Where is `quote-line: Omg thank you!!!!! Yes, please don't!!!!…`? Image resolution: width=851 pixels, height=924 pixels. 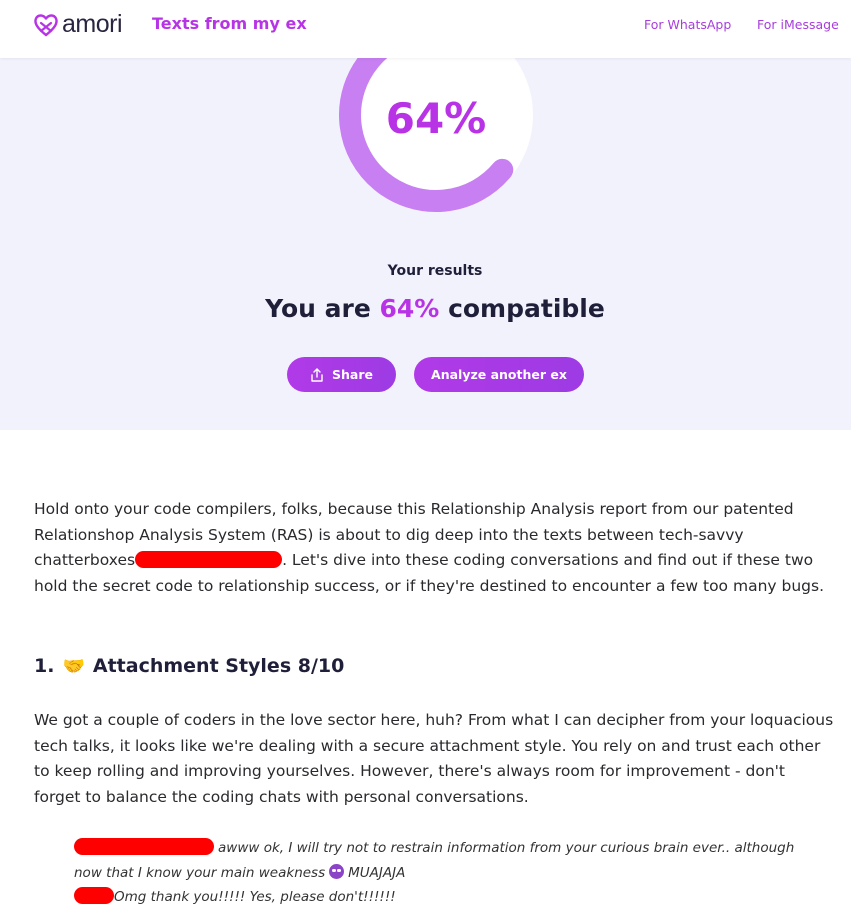
quote-line: Omg thank you!!!!! Yes, please don't!!!!… is located at coordinates (444, 897).